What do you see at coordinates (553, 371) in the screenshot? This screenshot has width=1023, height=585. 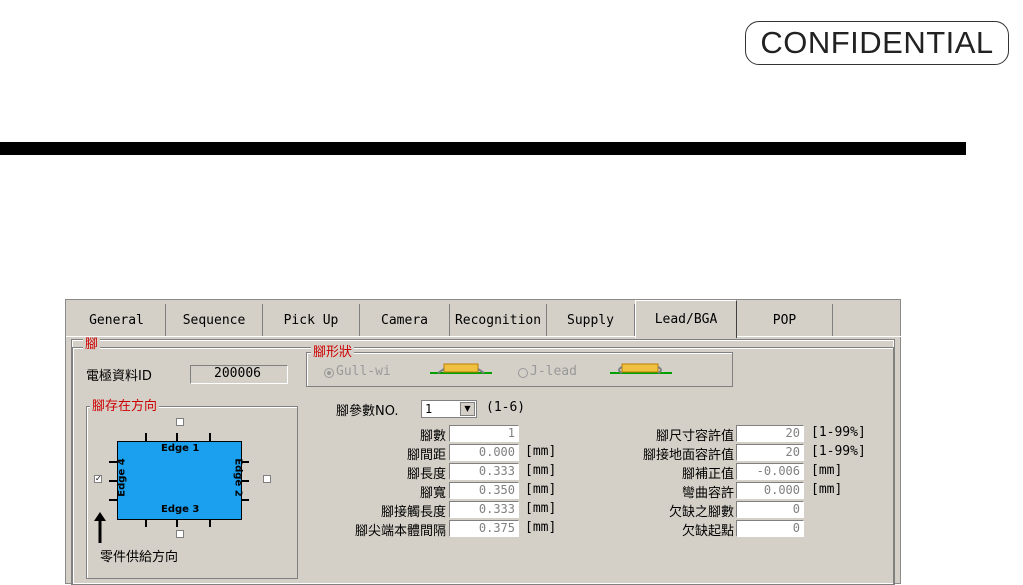 I see `j-lead-label: J-lead` at bounding box center [553, 371].